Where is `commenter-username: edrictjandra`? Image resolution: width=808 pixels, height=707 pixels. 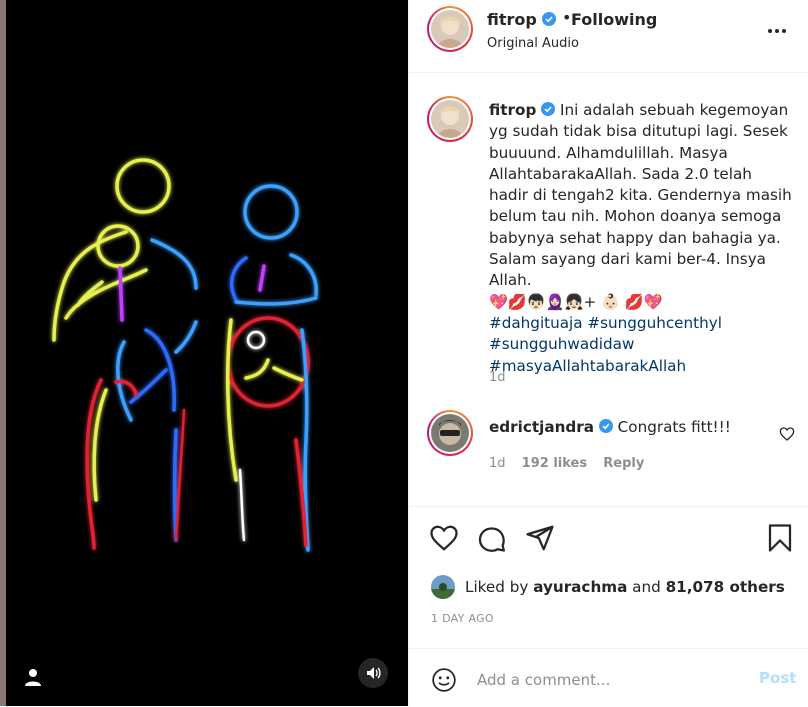
commenter-username: edrictjandra is located at coordinates (541, 427).